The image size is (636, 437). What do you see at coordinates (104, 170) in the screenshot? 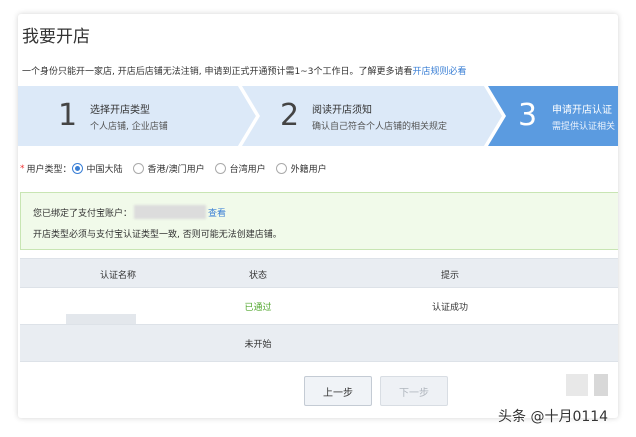
I see `radio-mainland-label: 中国大陆` at bounding box center [104, 170].